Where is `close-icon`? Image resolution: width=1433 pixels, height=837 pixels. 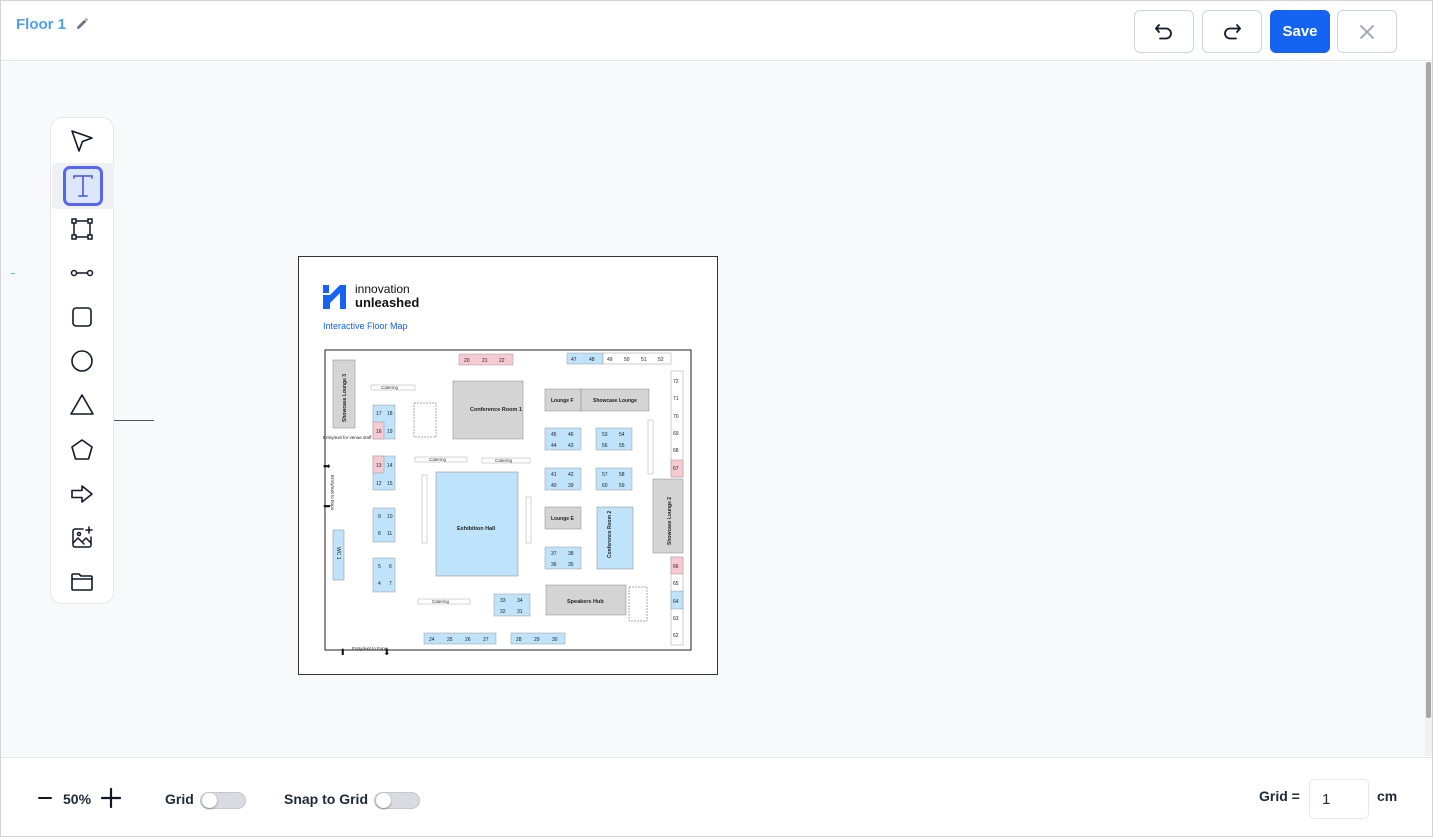
close-icon is located at coordinates (1367, 31).